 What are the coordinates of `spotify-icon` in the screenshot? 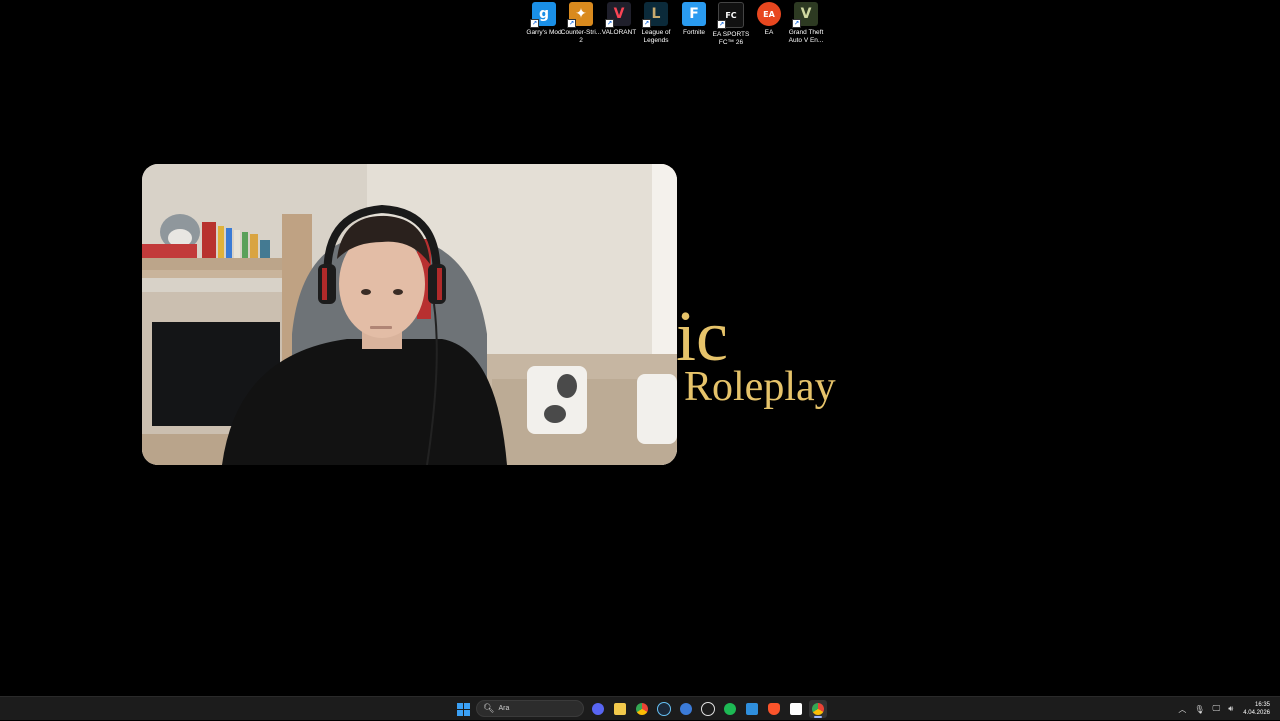 It's located at (730, 709).